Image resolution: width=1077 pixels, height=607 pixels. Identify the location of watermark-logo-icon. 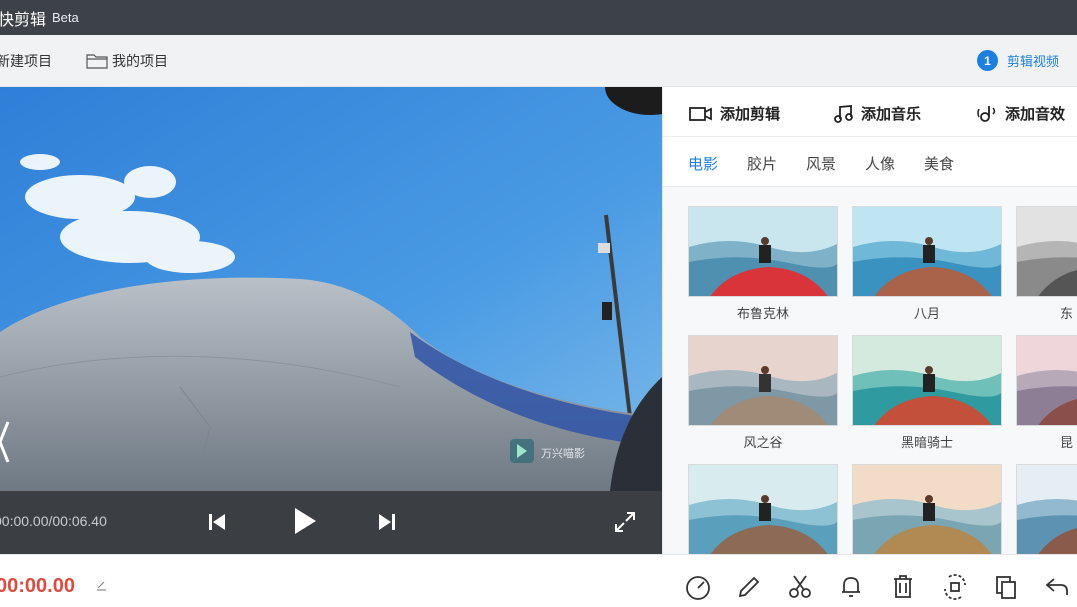
(522, 451).